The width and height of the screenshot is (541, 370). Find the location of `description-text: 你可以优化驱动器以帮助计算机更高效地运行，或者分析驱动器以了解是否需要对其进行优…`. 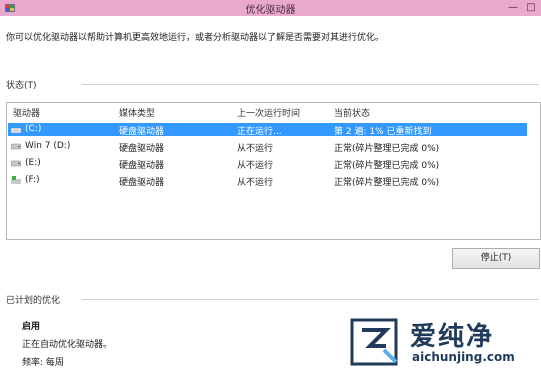

description-text: 你可以优化驱动器以帮助计算机更高效地运行，或者分析驱动器以了解是否需要对其进行优… is located at coordinates (195, 38).